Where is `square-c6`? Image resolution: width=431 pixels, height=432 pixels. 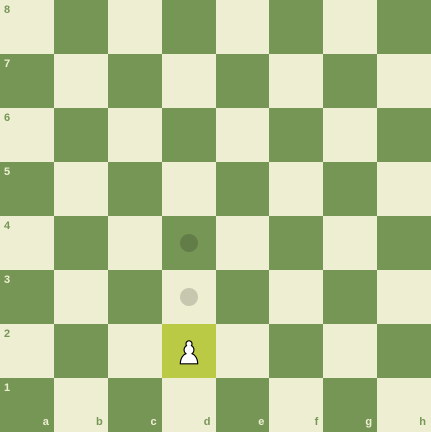 square-c6 is located at coordinates (134, 135).